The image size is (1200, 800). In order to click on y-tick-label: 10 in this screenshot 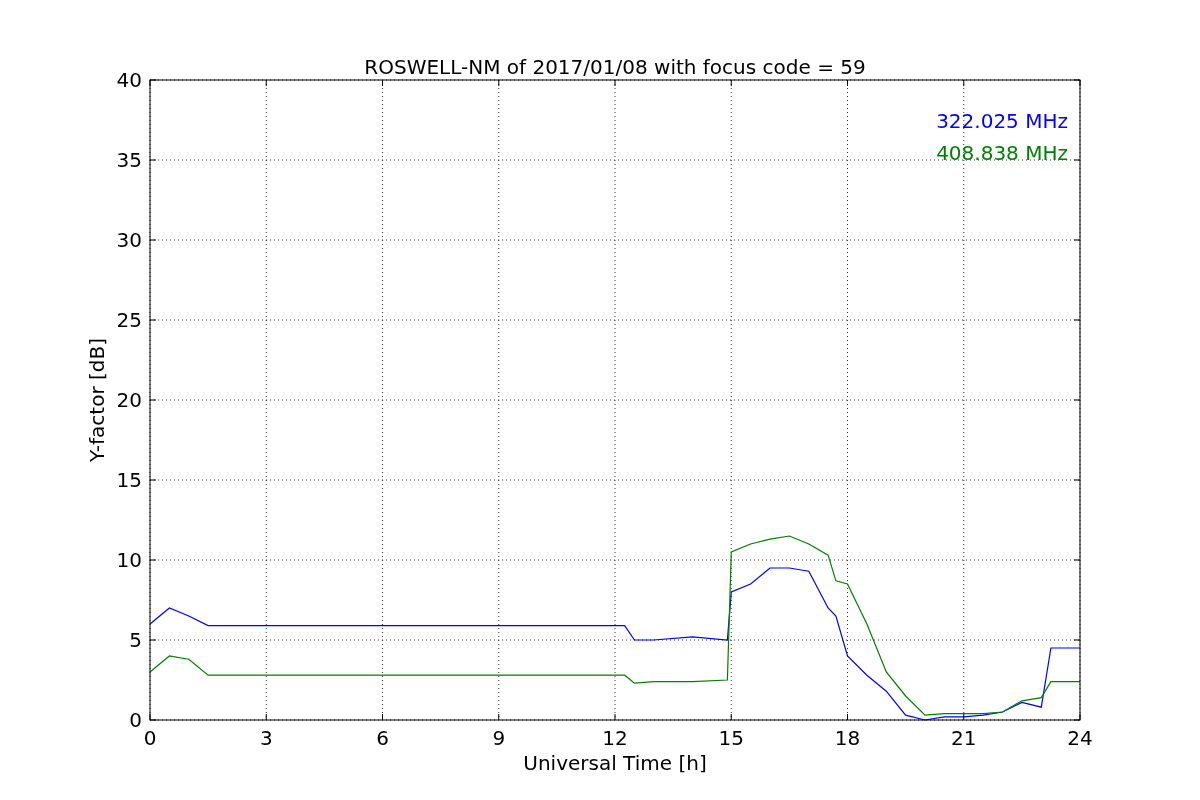, I will do `click(129, 560)`.